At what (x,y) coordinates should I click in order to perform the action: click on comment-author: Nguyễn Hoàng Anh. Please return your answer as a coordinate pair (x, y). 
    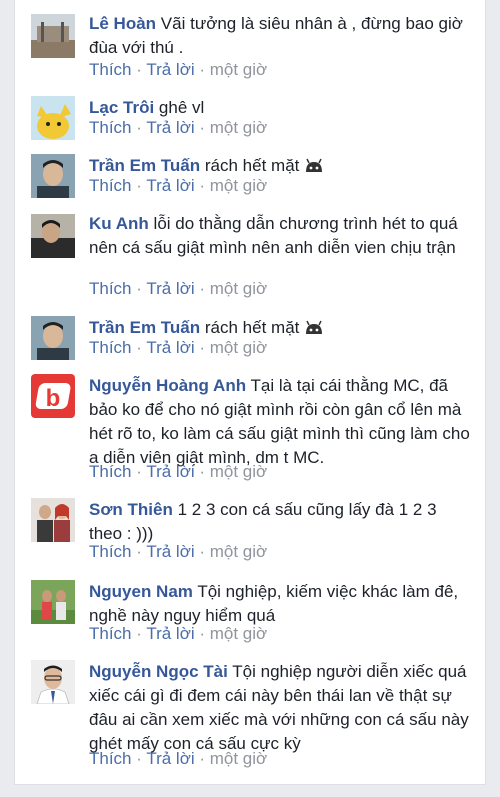
    Looking at the image, I should click on (167, 385).